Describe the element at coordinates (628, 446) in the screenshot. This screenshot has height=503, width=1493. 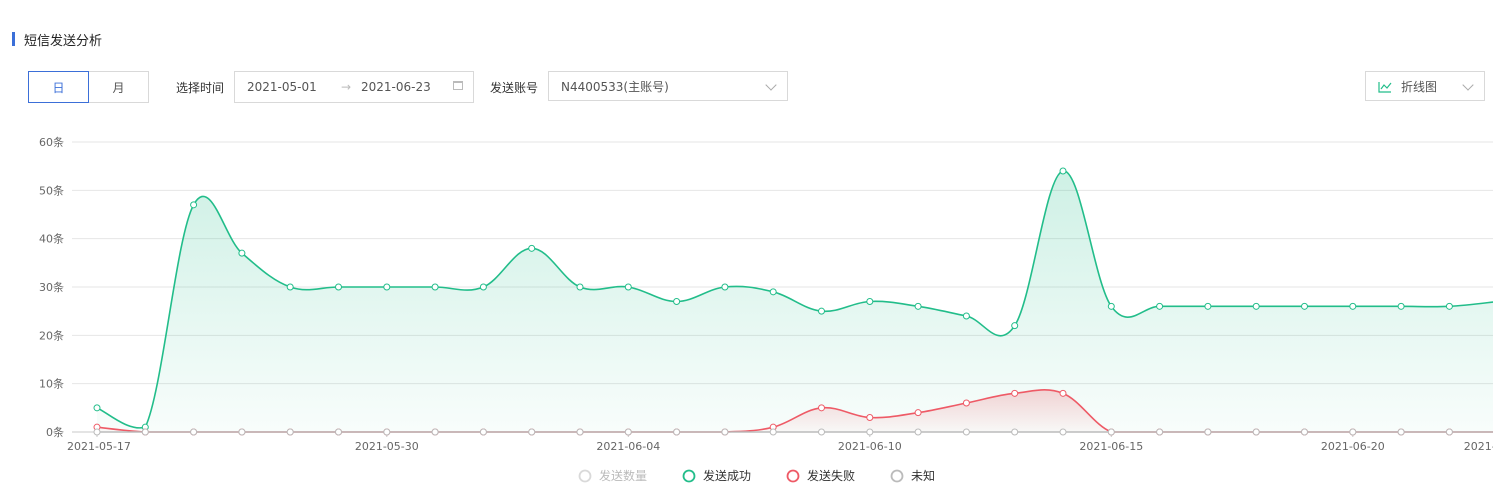
I see `x-tick-label: 2021-06-04` at that location.